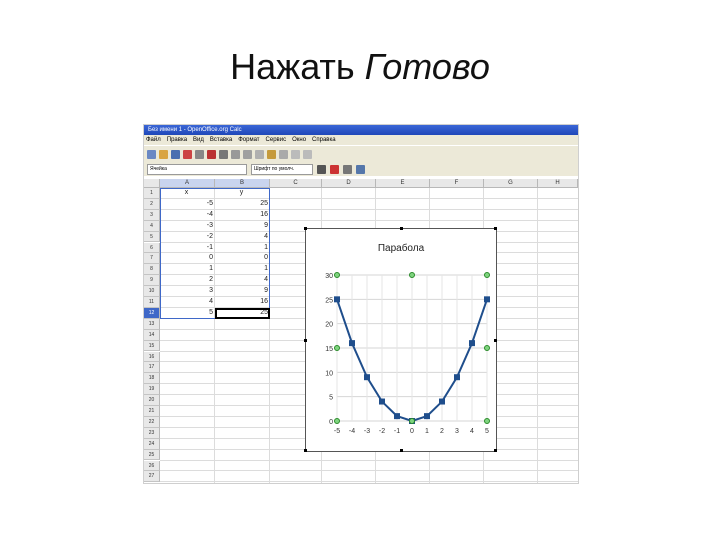 The image size is (720, 540). What do you see at coordinates (299, 140) in the screenshot?
I see `menu-item: Окно` at bounding box center [299, 140].